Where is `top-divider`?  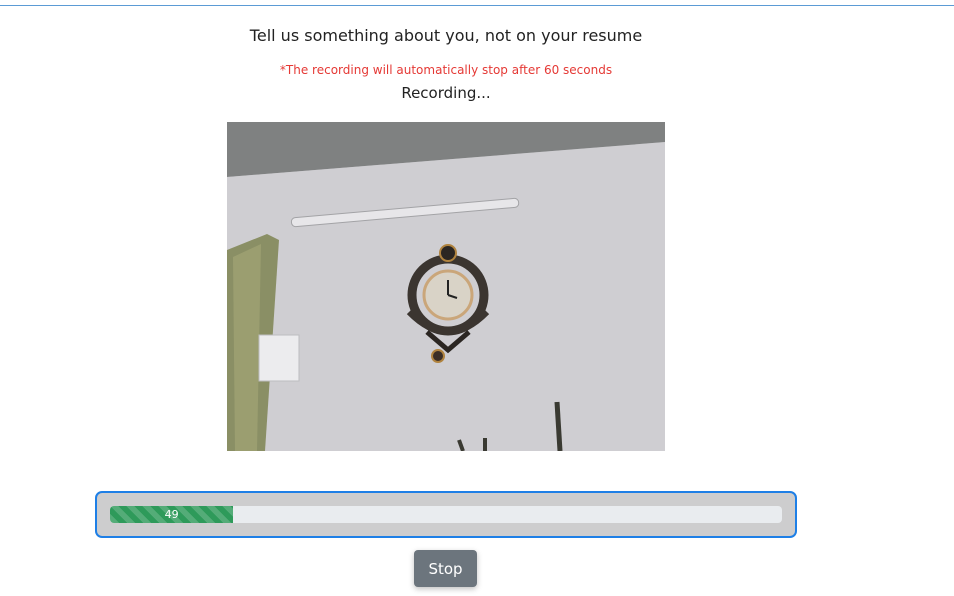 top-divider is located at coordinates (477, 3).